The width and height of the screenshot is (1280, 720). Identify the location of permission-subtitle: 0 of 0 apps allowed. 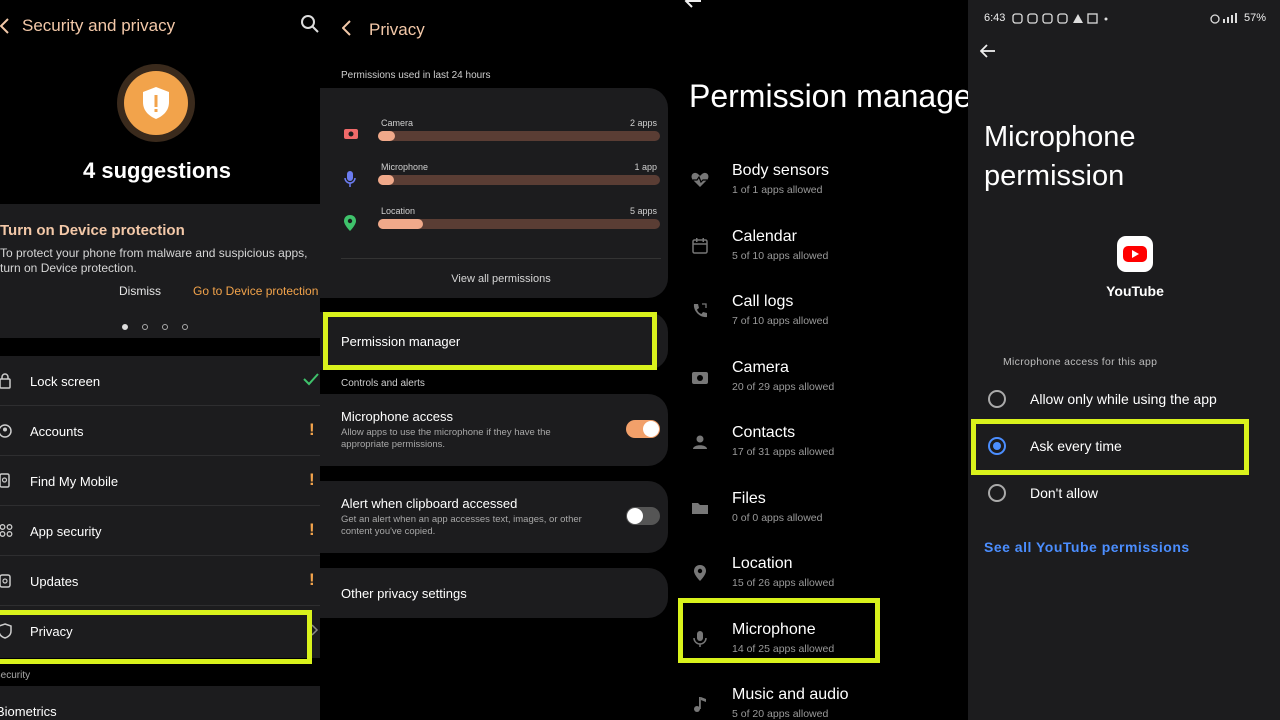
(777, 517).